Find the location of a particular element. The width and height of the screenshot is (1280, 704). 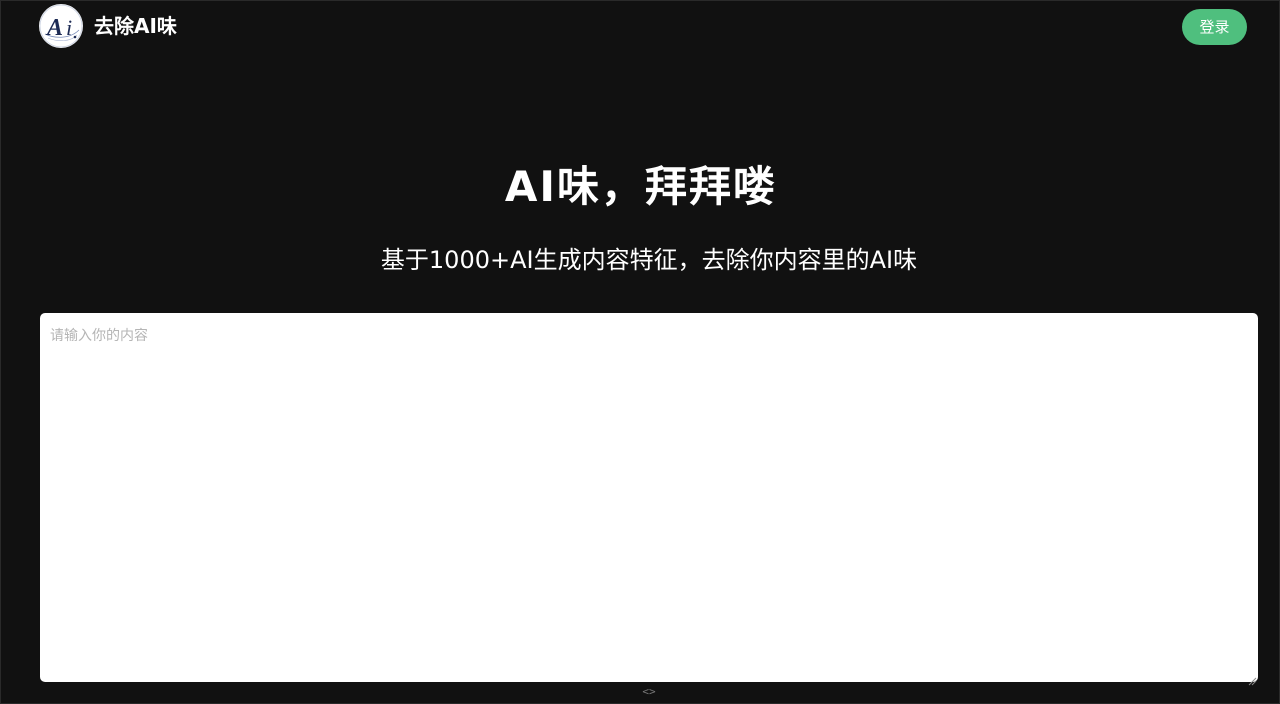

header: A i 去除AI味 登录 is located at coordinates (640, 27).